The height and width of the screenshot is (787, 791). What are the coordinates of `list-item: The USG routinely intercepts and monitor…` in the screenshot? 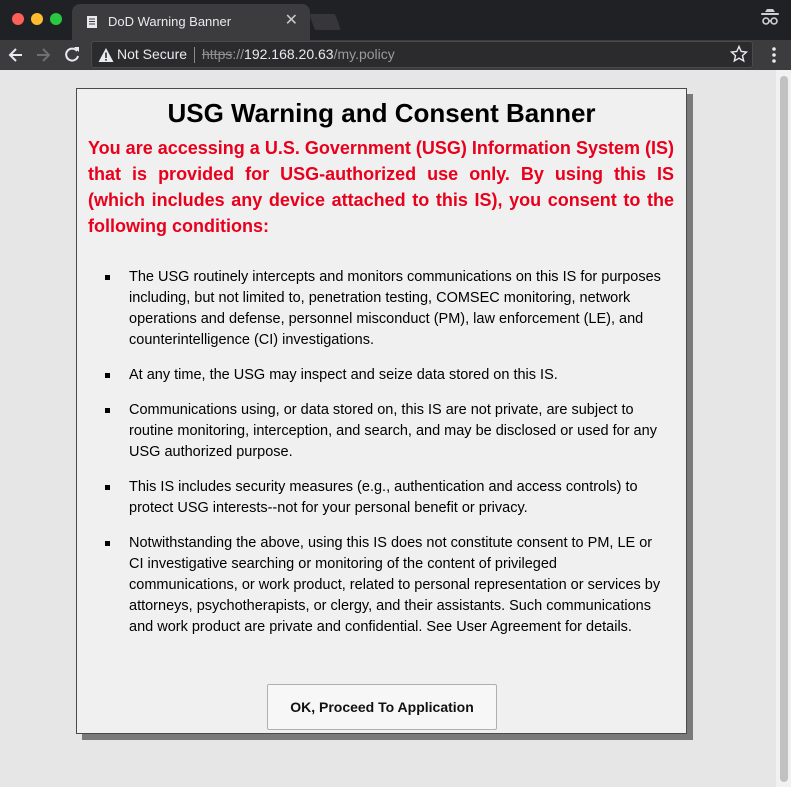 It's located at (387, 309).